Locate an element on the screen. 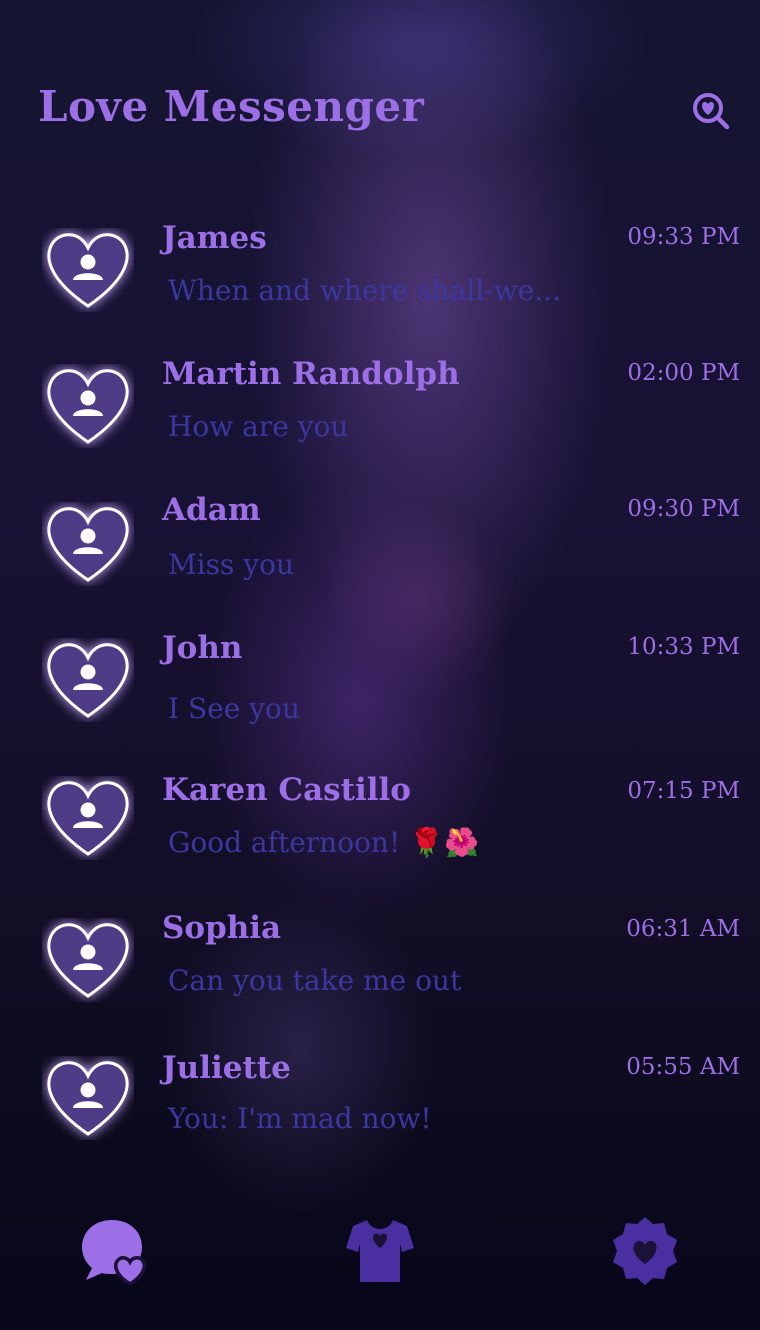  contact-name: Karen Castillo is located at coordinates (286, 790).